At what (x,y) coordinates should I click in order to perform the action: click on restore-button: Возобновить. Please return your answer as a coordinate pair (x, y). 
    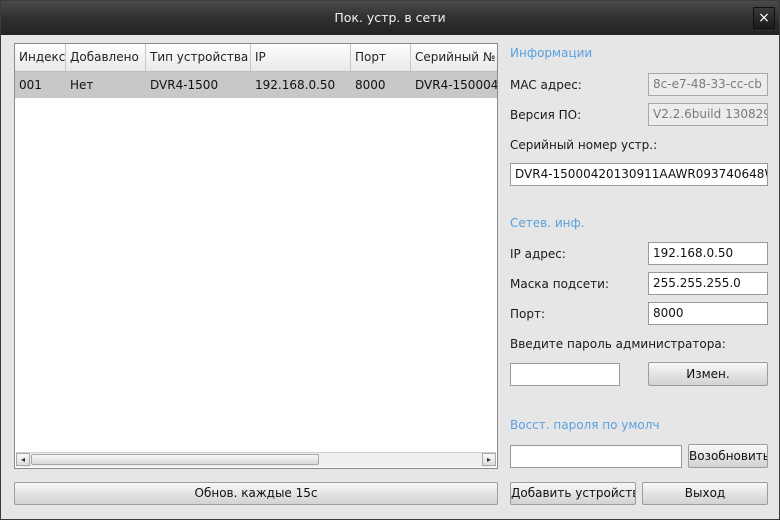
    Looking at the image, I should click on (728, 456).